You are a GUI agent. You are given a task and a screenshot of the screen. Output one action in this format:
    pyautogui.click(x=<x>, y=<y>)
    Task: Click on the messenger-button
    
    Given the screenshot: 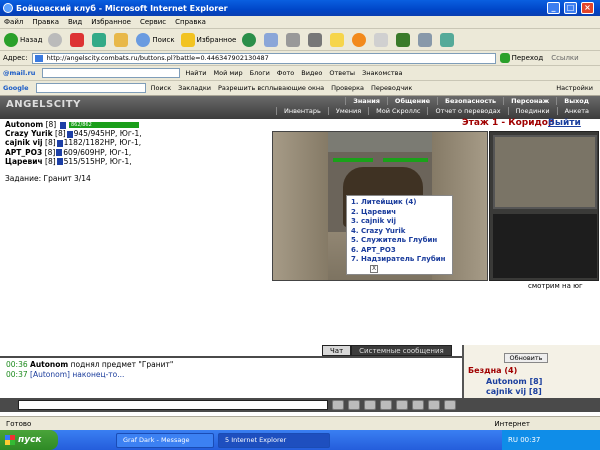 What is the action you would take?
    pyautogui.click(x=338, y=39)
    